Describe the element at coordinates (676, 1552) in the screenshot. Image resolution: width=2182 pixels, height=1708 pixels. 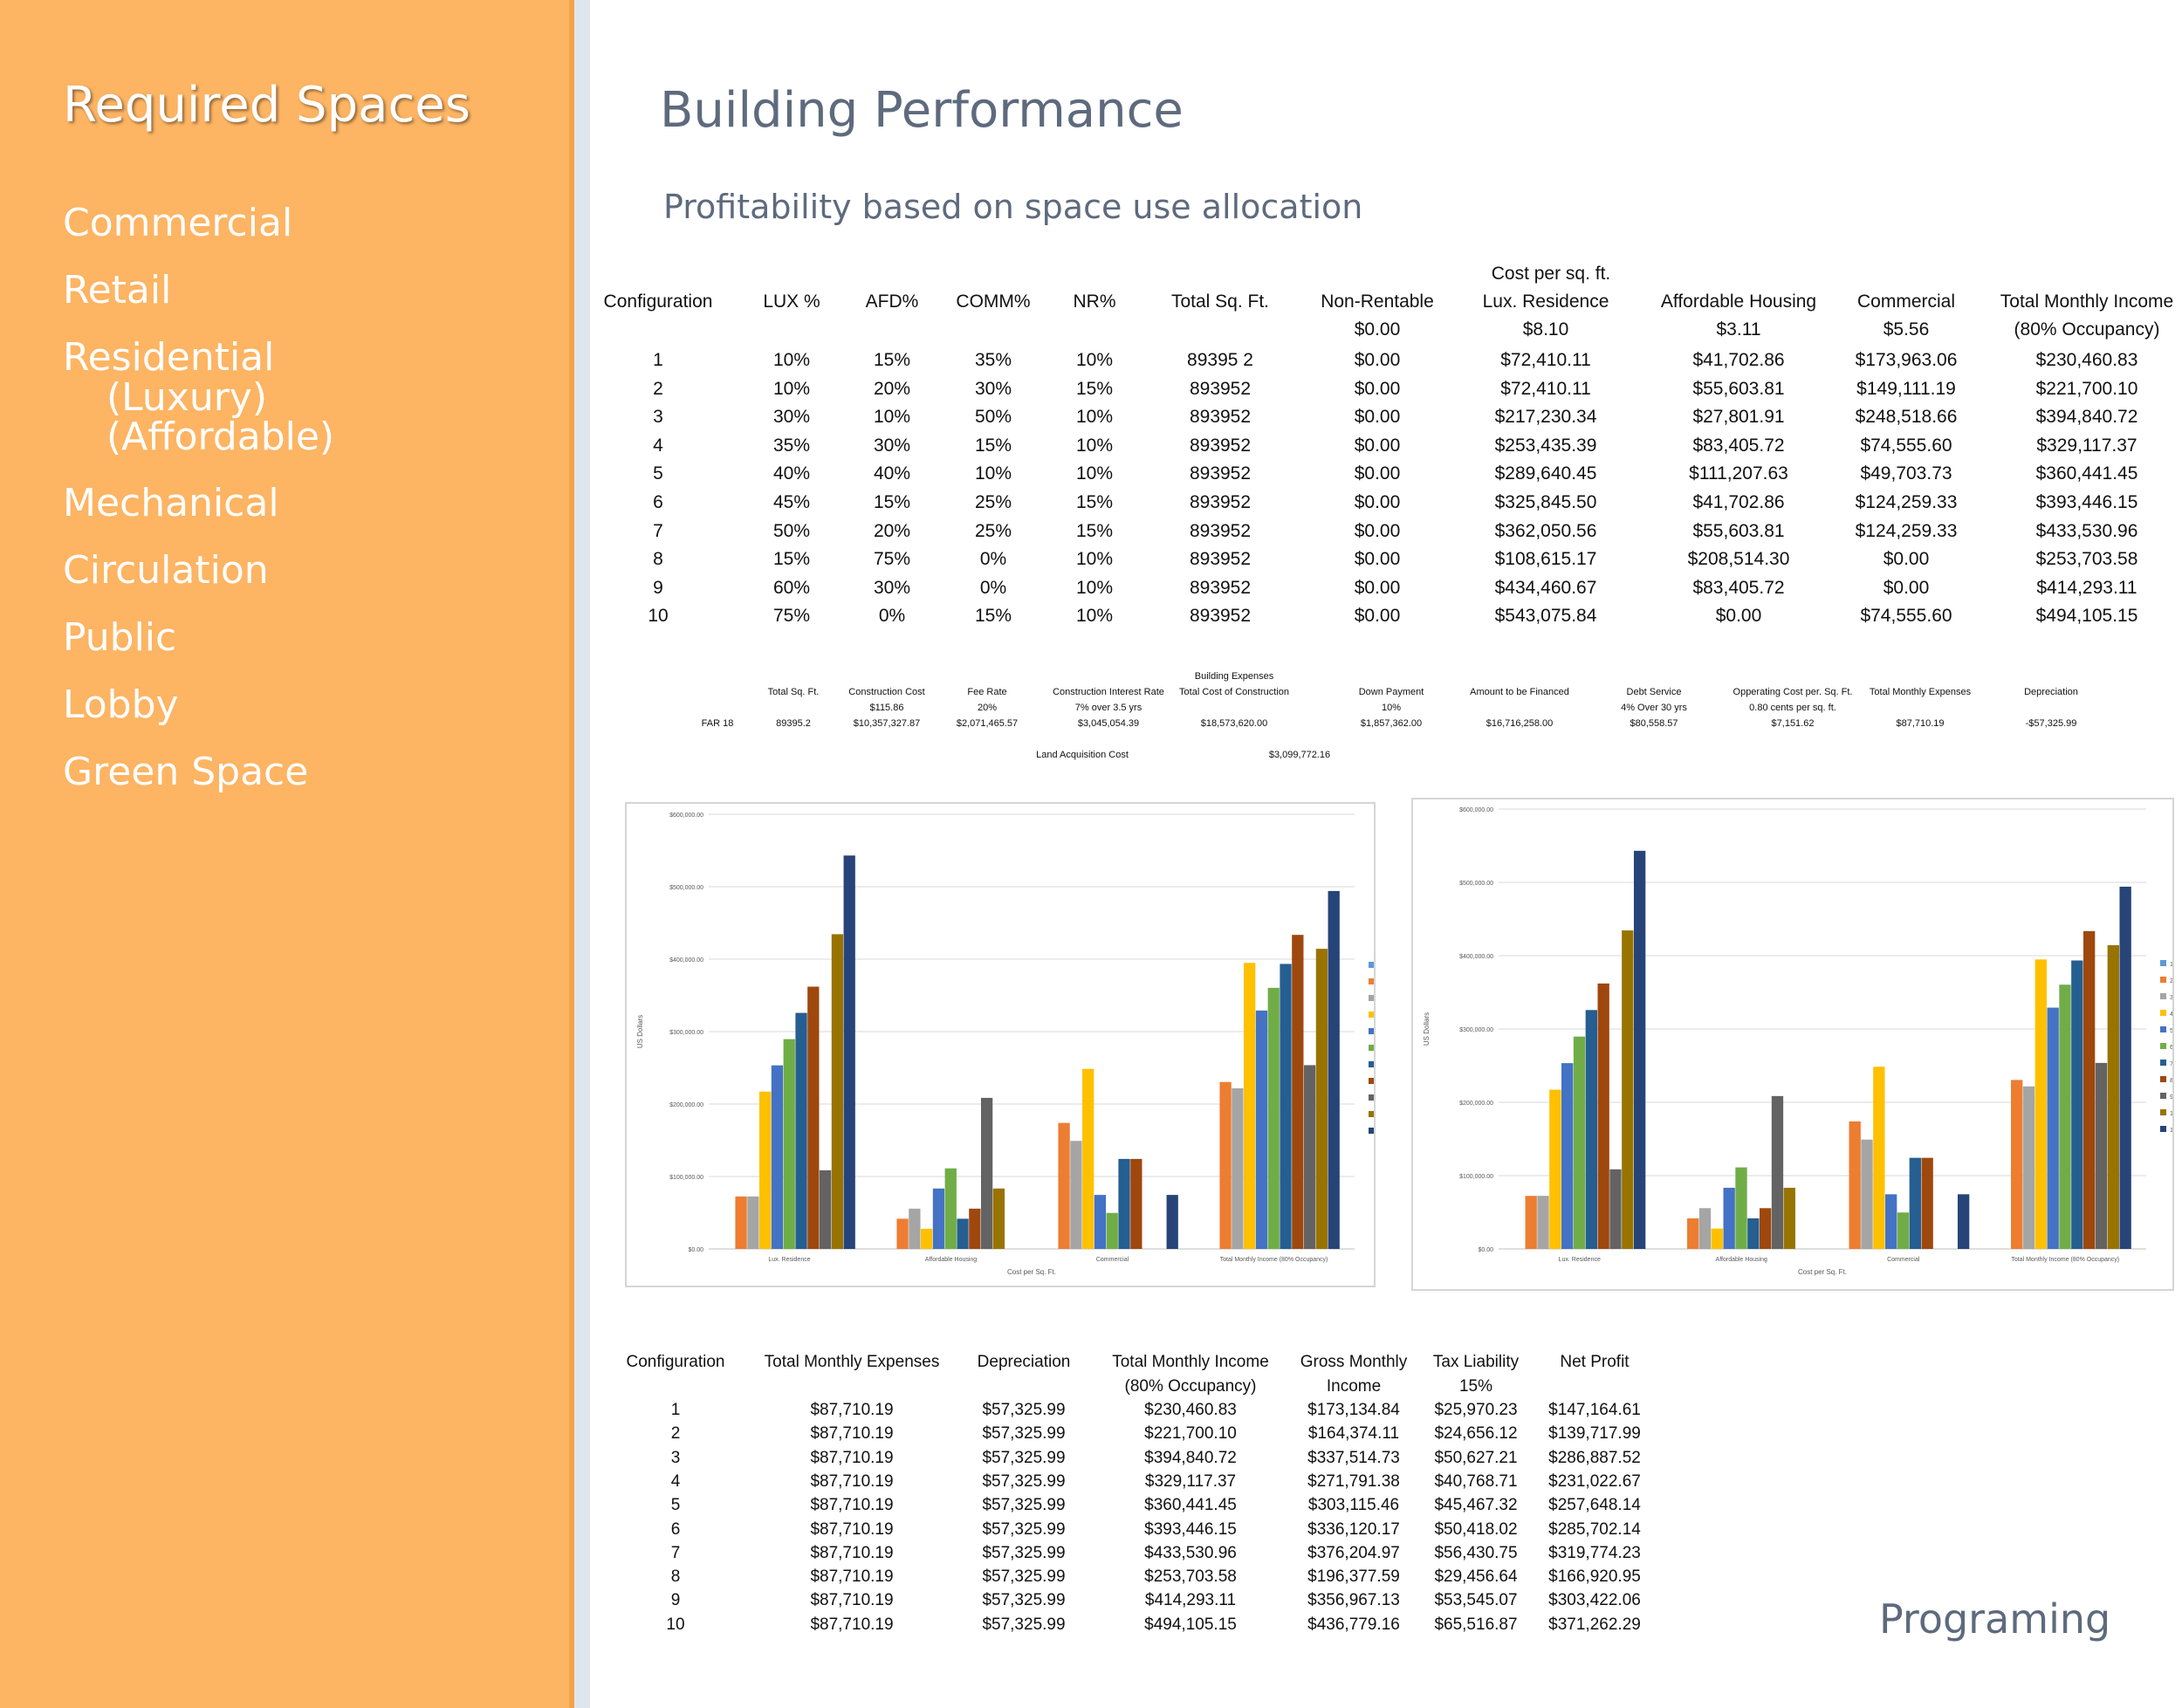
I see `table3-cell: 7` at that location.